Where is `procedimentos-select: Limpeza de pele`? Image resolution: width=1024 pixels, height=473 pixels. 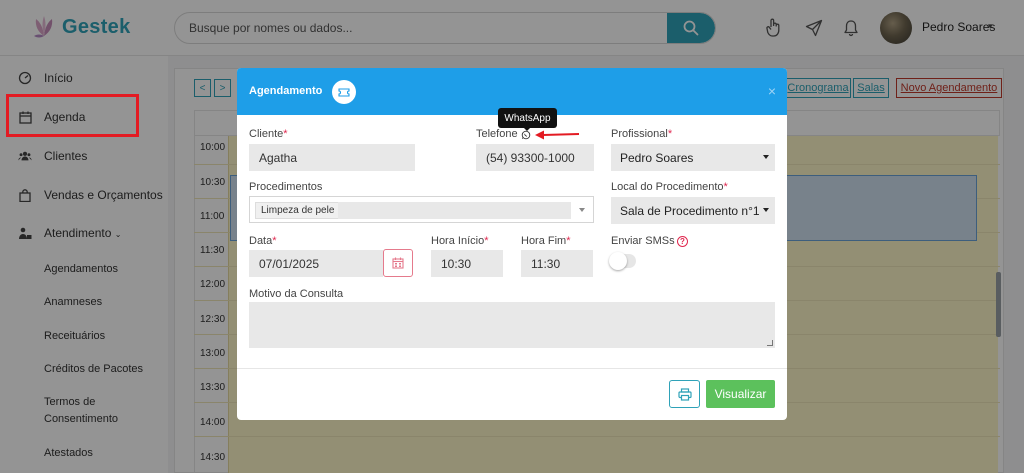 procedimentos-select: Limpeza de pele is located at coordinates (421, 209).